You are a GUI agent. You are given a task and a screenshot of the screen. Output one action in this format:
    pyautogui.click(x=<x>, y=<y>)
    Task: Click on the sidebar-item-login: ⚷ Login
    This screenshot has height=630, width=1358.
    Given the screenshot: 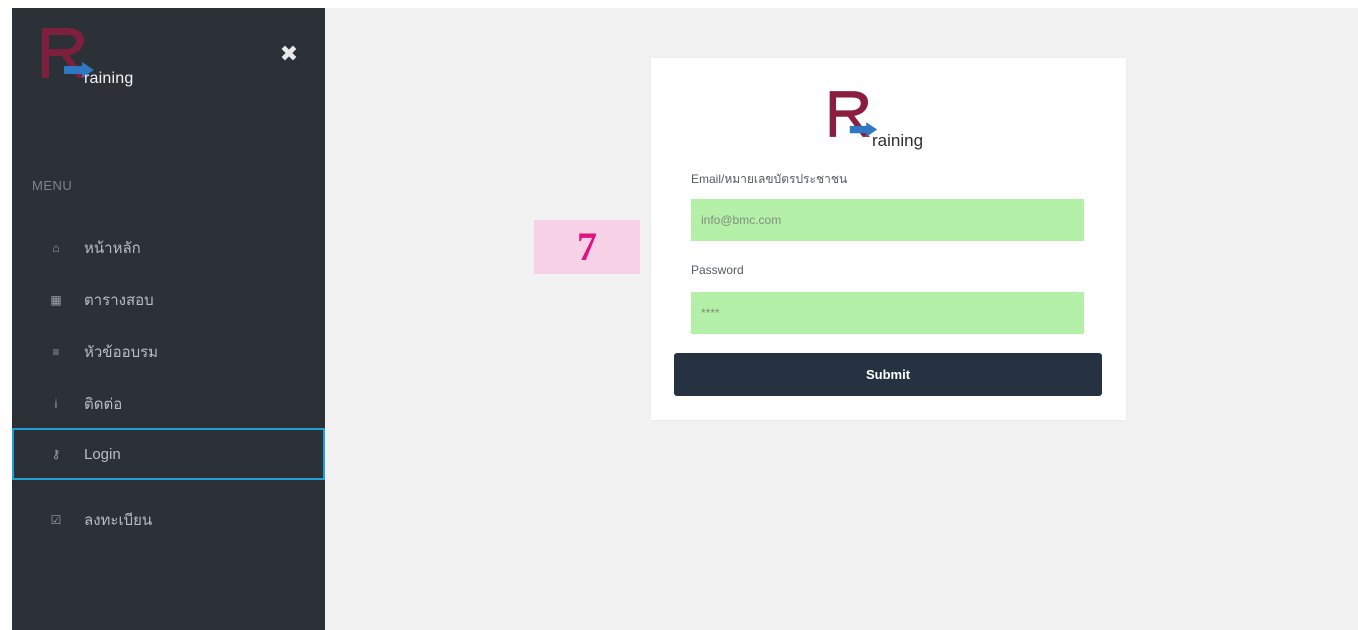 What is the action you would take?
    pyautogui.click(x=168, y=454)
    